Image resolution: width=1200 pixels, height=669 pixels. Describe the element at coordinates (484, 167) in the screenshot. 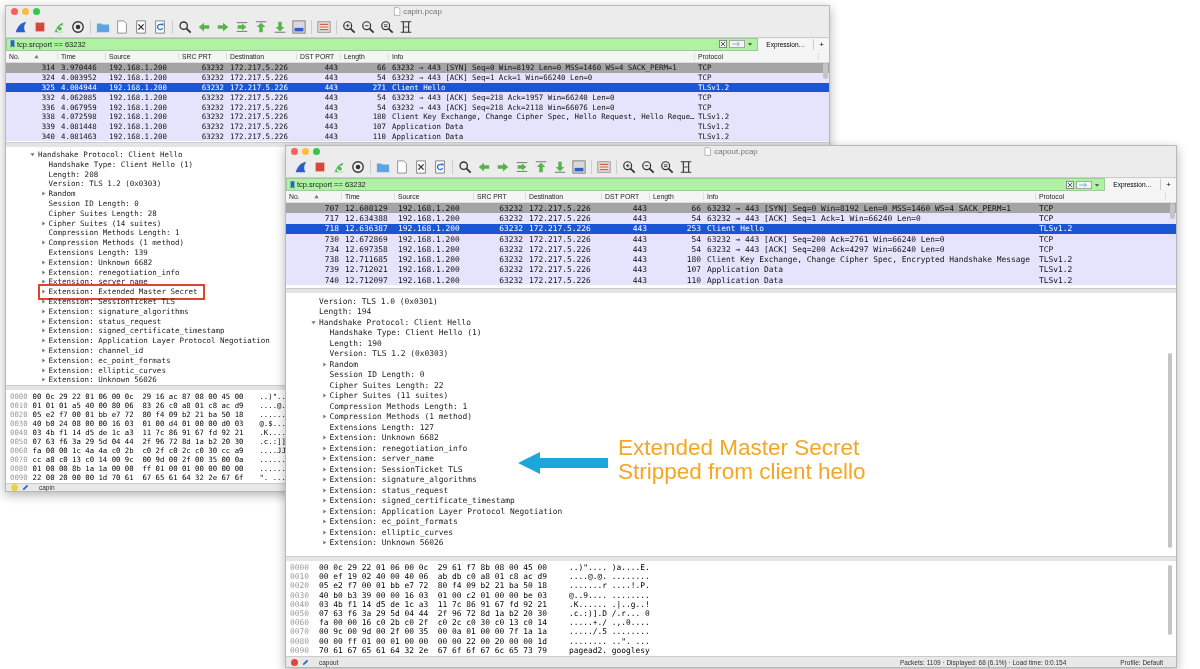

I see `left-arrow-icon` at that location.